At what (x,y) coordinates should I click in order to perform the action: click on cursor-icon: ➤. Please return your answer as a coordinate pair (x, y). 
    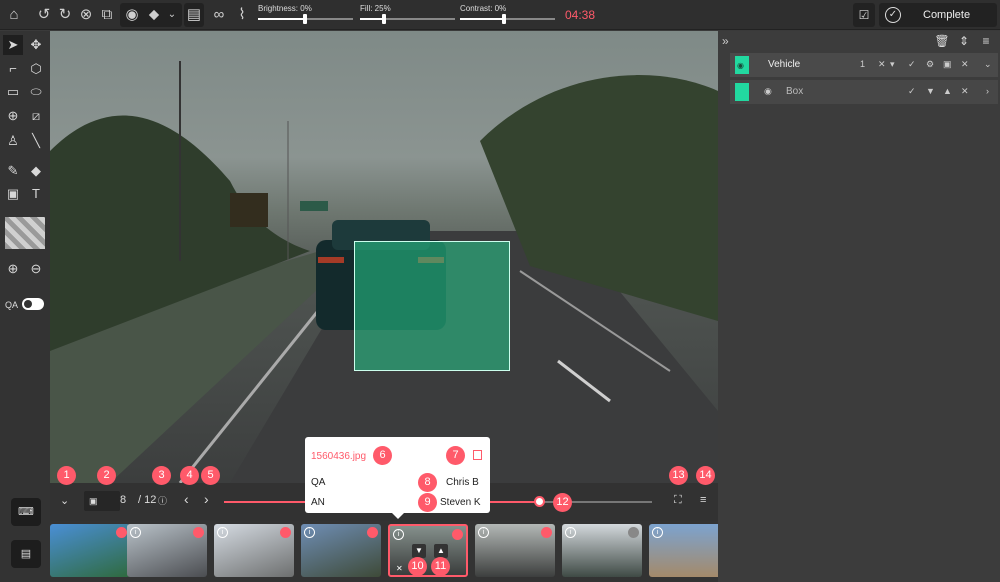
    Looking at the image, I should click on (13, 45).